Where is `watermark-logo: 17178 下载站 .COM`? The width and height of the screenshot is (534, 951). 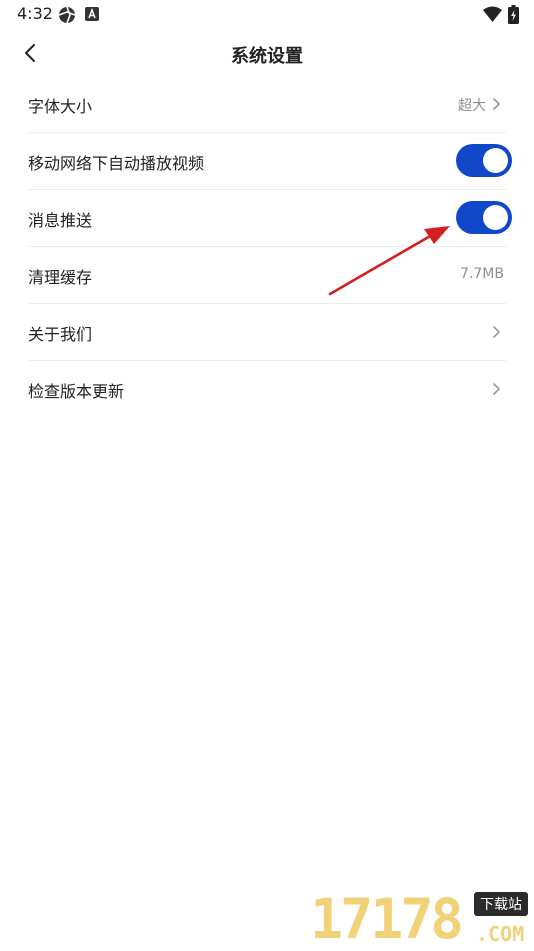
watermark-logo: 17178 下载站 .COM is located at coordinates (421, 919).